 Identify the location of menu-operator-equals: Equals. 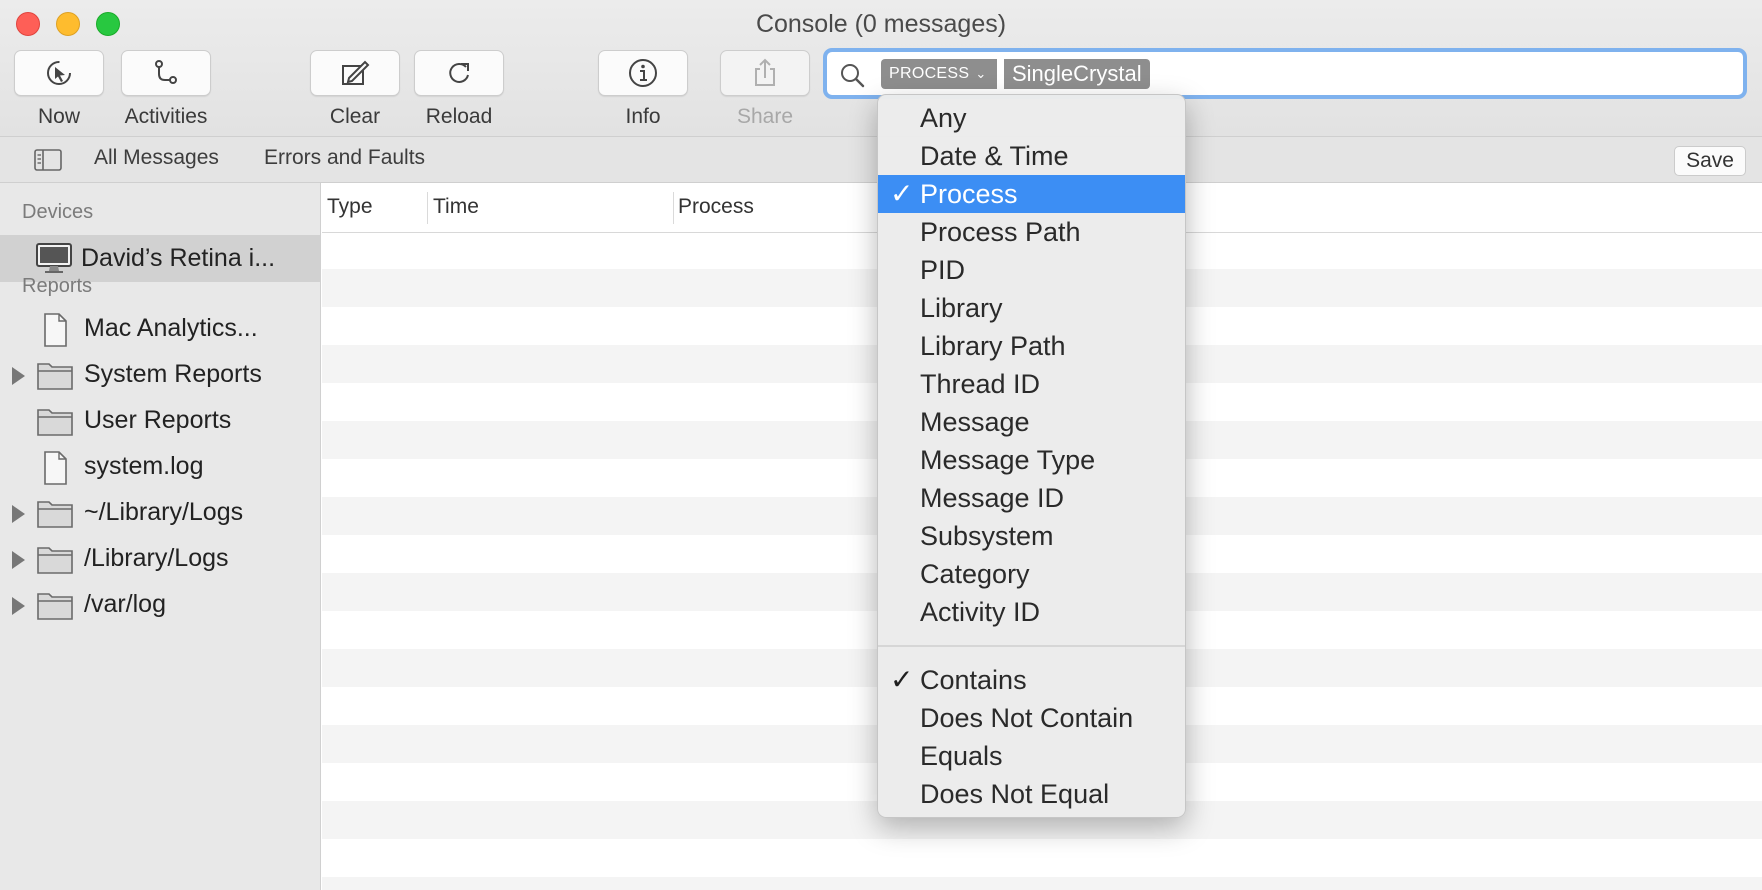
(1031, 756).